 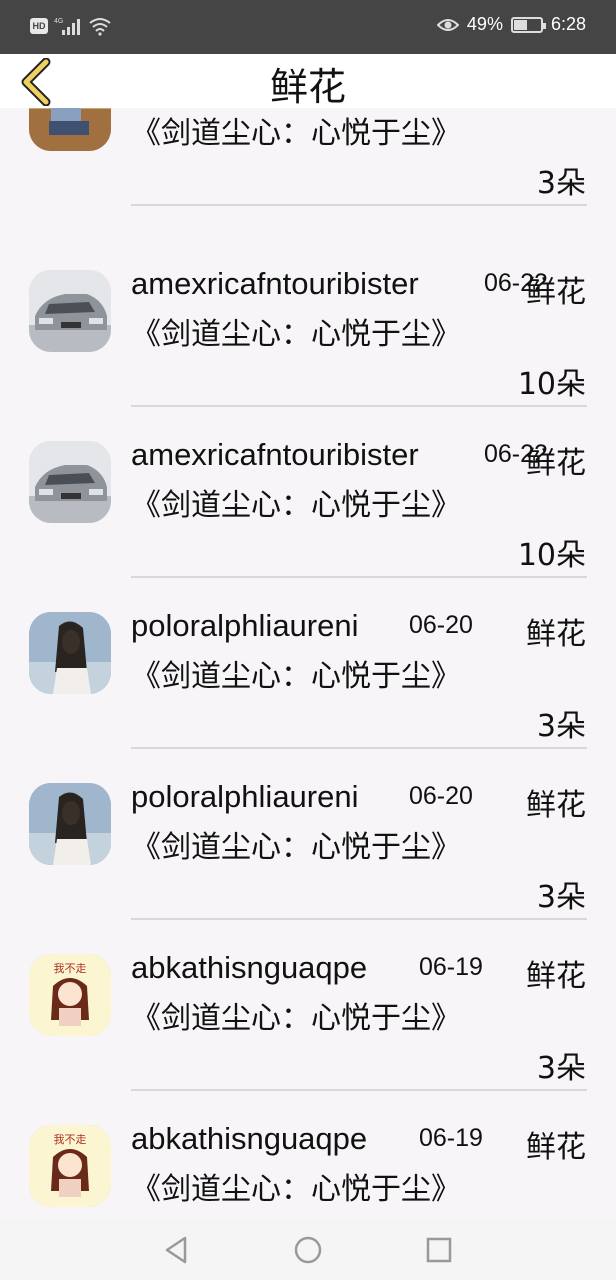 I want to click on battery-percent: 49%, so click(x=484, y=24).